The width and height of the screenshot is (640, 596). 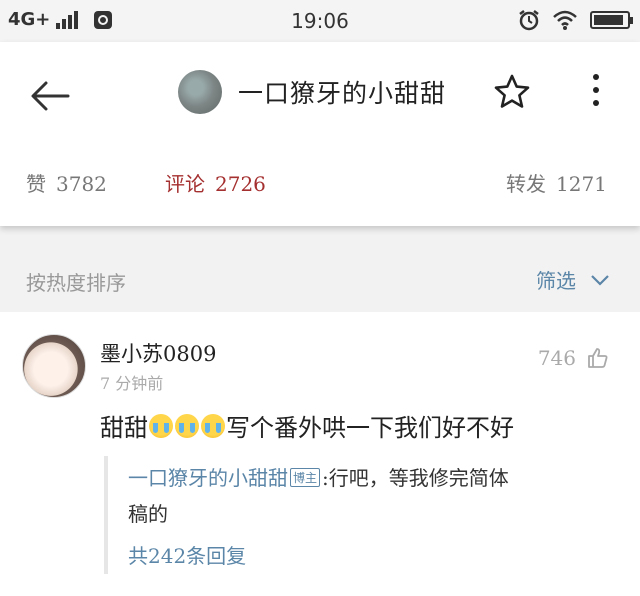 What do you see at coordinates (54, 366) in the screenshot?
I see `commenter-avatar` at bounding box center [54, 366].